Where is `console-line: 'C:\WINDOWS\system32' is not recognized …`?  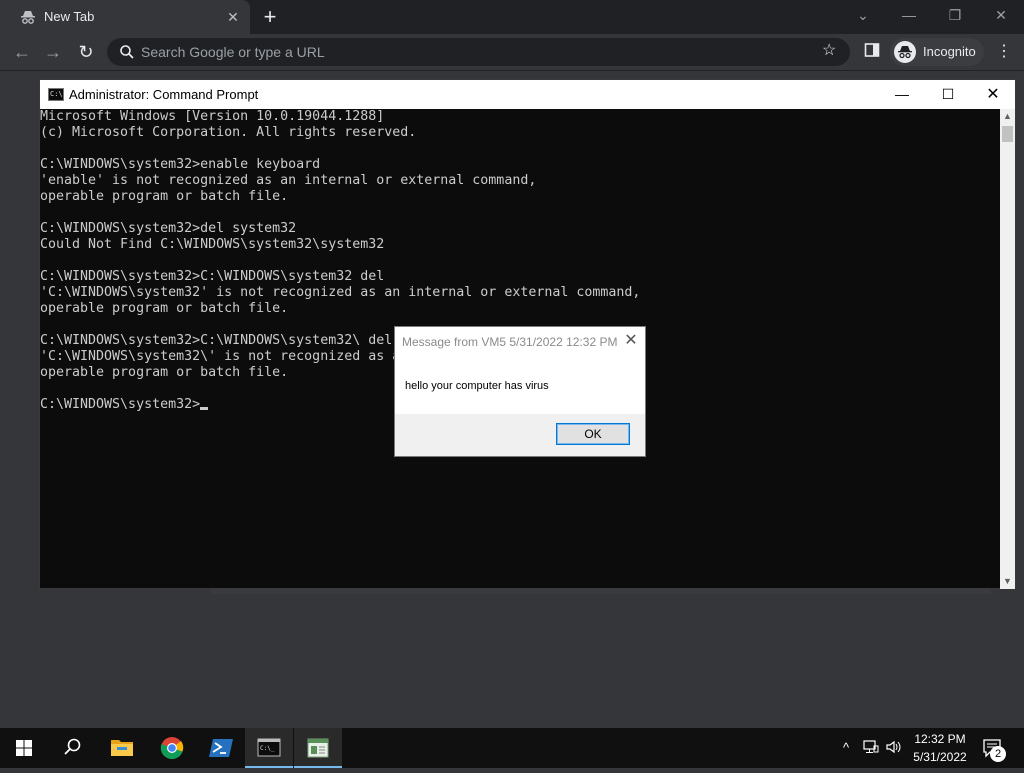
console-line: 'C:\WINDOWS\system32' is not recognized … is located at coordinates (340, 292).